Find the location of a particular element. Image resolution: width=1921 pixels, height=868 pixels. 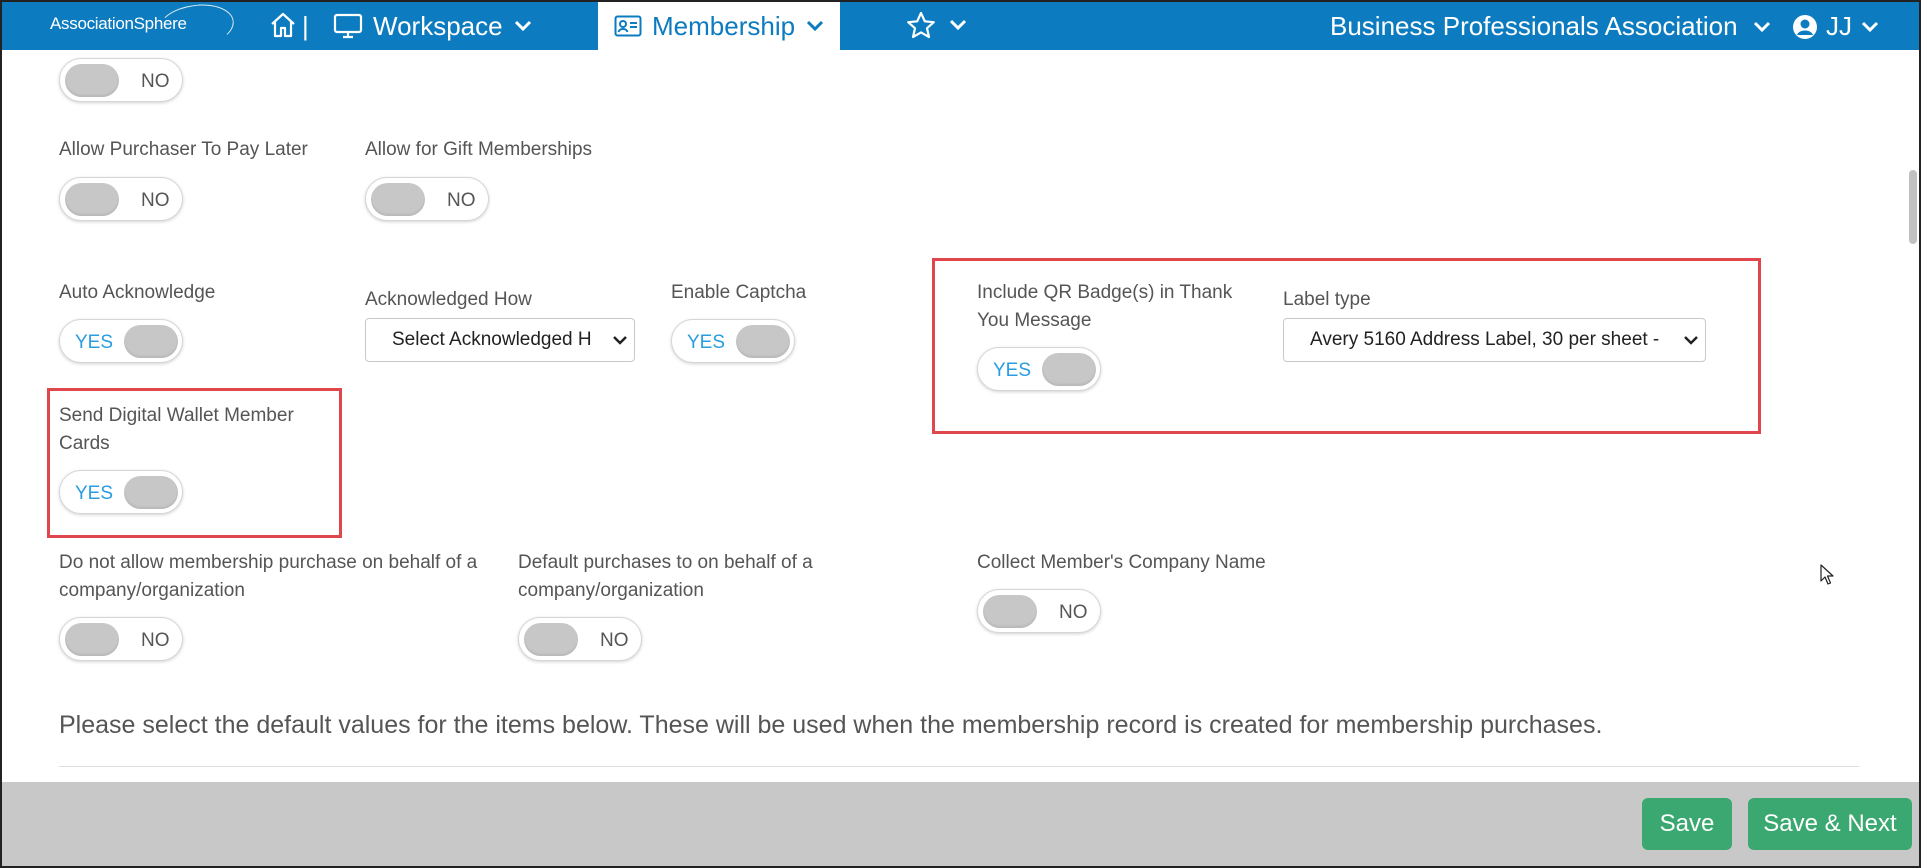

user-menu: JJ is located at coordinates (1836, 26).